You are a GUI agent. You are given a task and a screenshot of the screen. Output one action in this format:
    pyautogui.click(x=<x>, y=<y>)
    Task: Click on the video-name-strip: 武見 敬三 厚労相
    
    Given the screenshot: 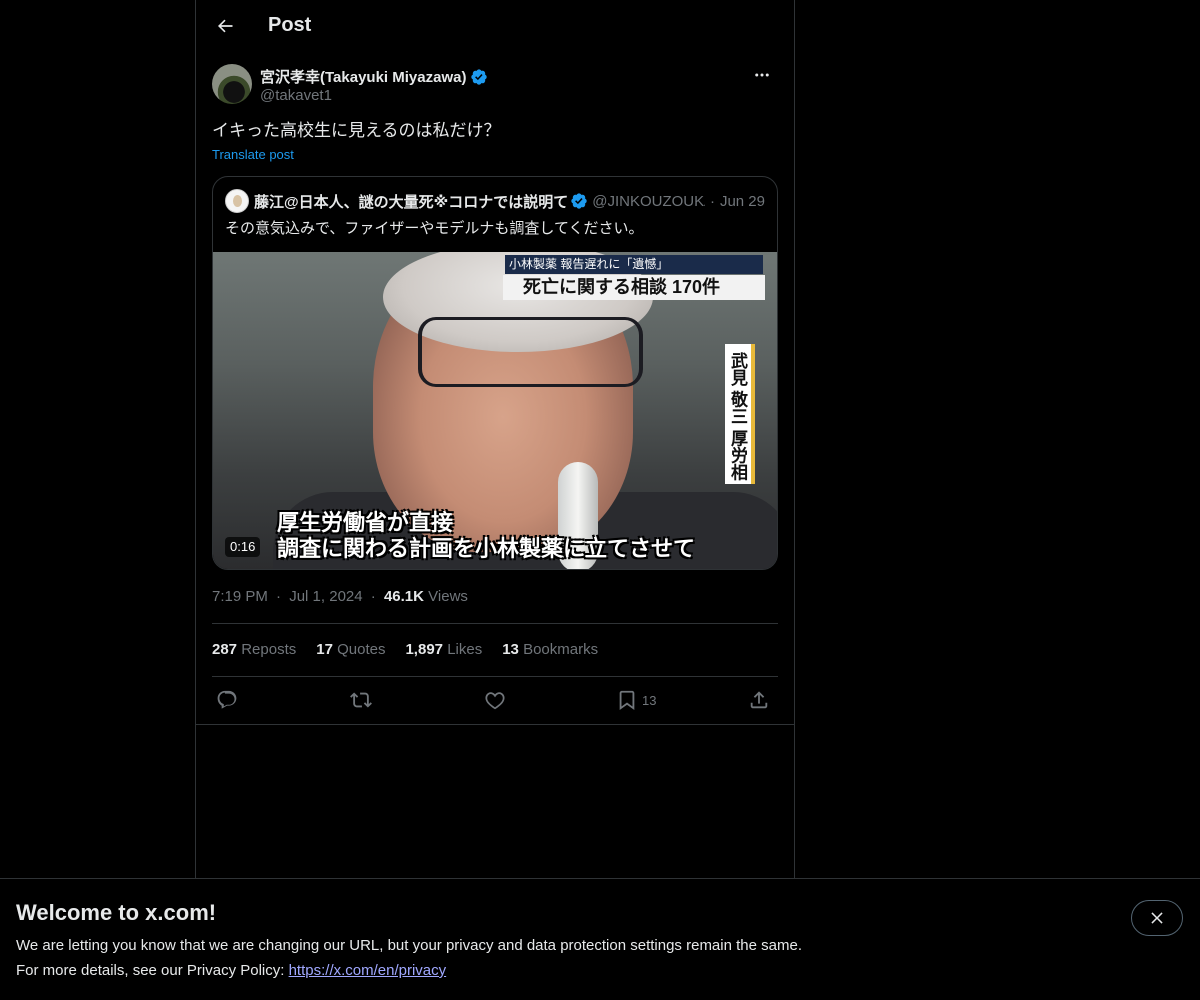 What is the action you would take?
    pyautogui.click(x=740, y=414)
    